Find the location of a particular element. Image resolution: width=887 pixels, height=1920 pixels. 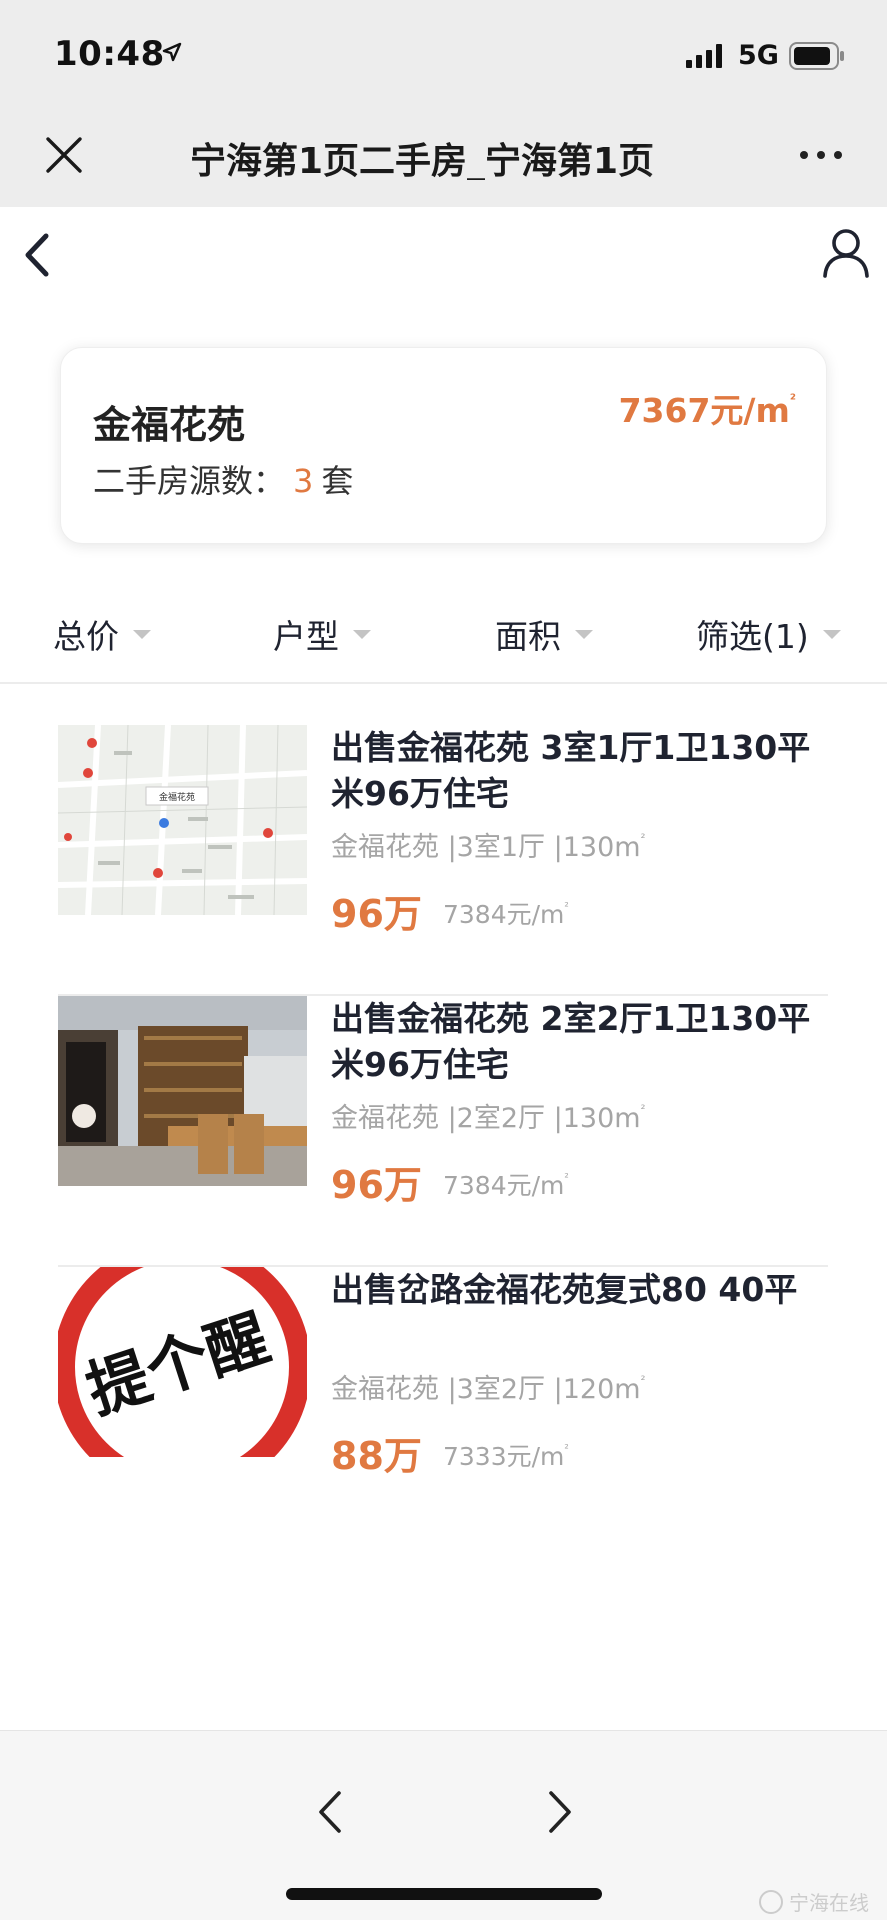

watermark: 宁海在线 is located at coordinates (814, 1901).